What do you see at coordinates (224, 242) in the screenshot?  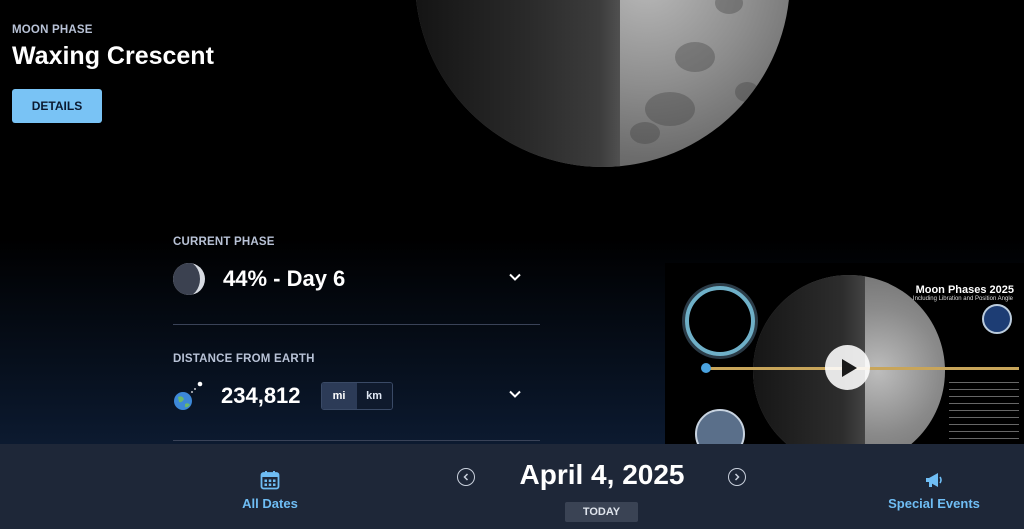 I see `current-phase-label: CURRENT PHASE` at bounding box center [224, 242].